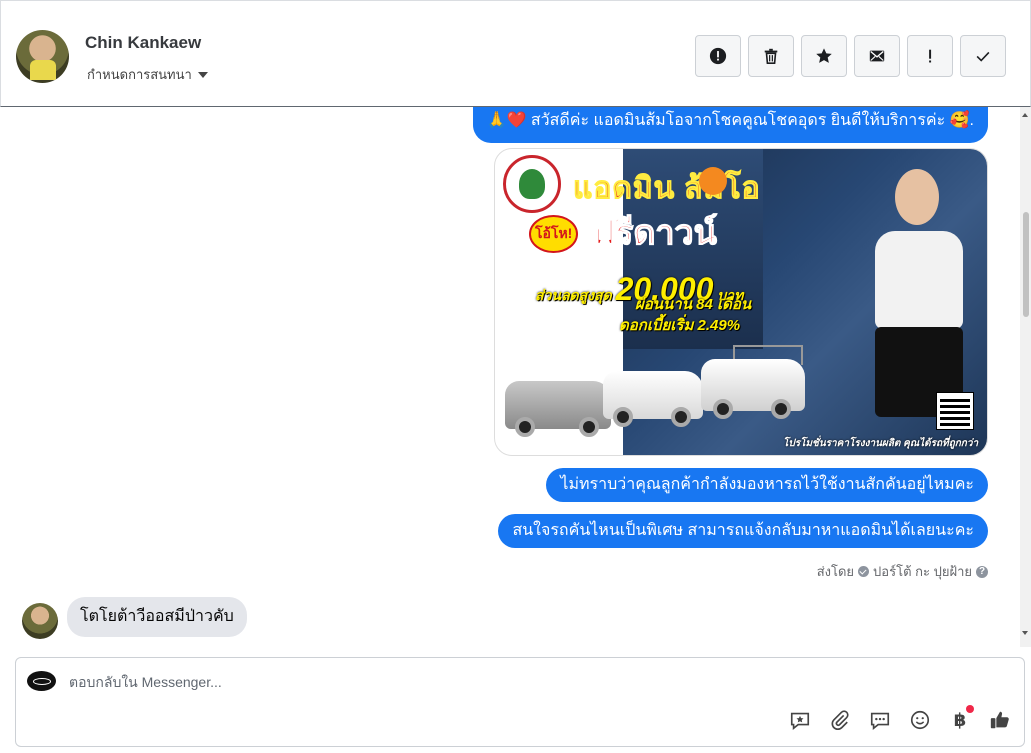 This screenshot has width=1031, height=753. Describe the element at coordinates (515, 53) in the screenshot. I see `conversation-header: Chin Kankaew กำหนดการสนทนา` at that location.